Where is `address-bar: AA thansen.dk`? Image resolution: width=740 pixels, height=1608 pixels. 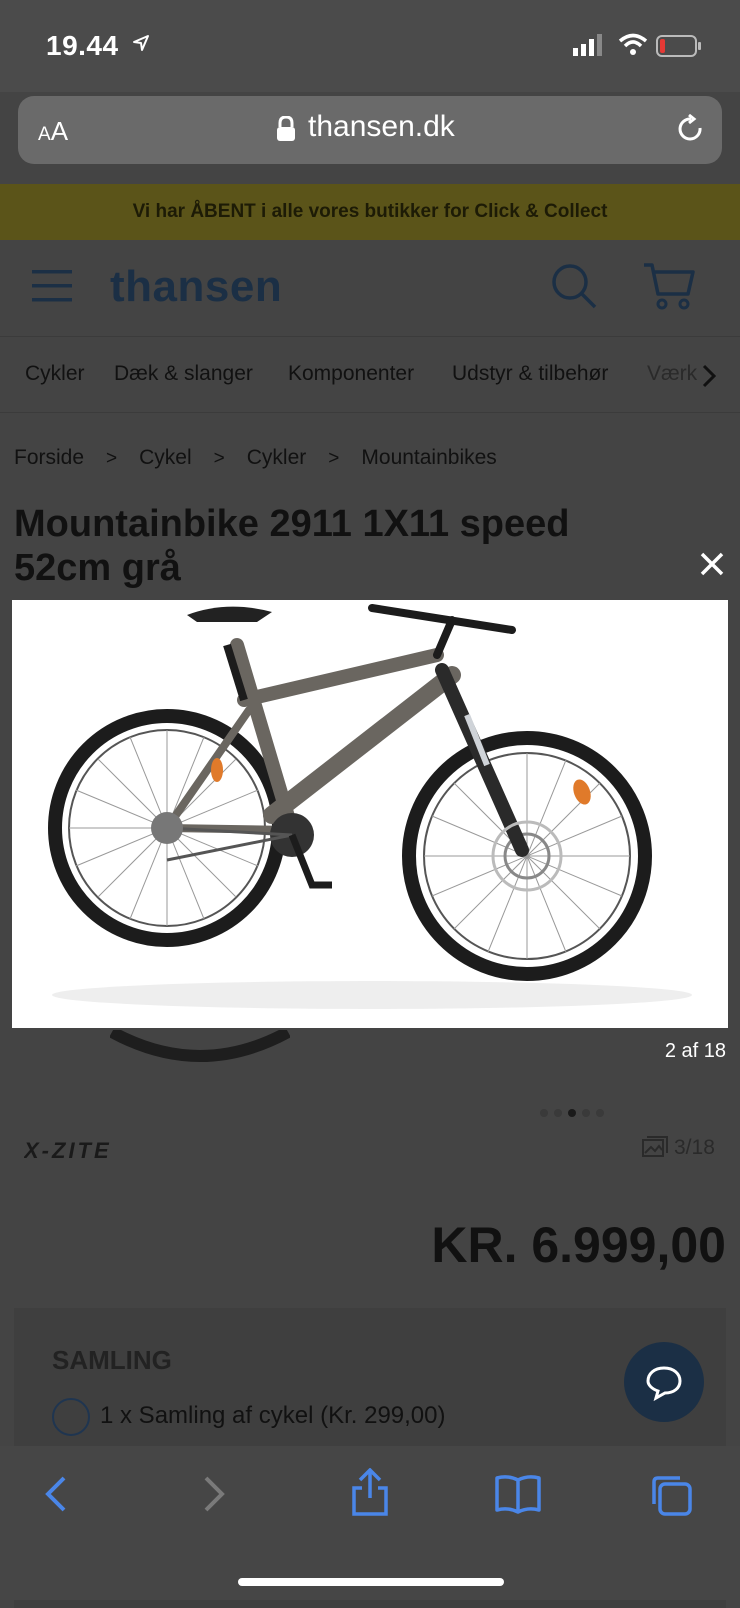 address-bar: AA thansen.dk is located at coordinates (370, 130).